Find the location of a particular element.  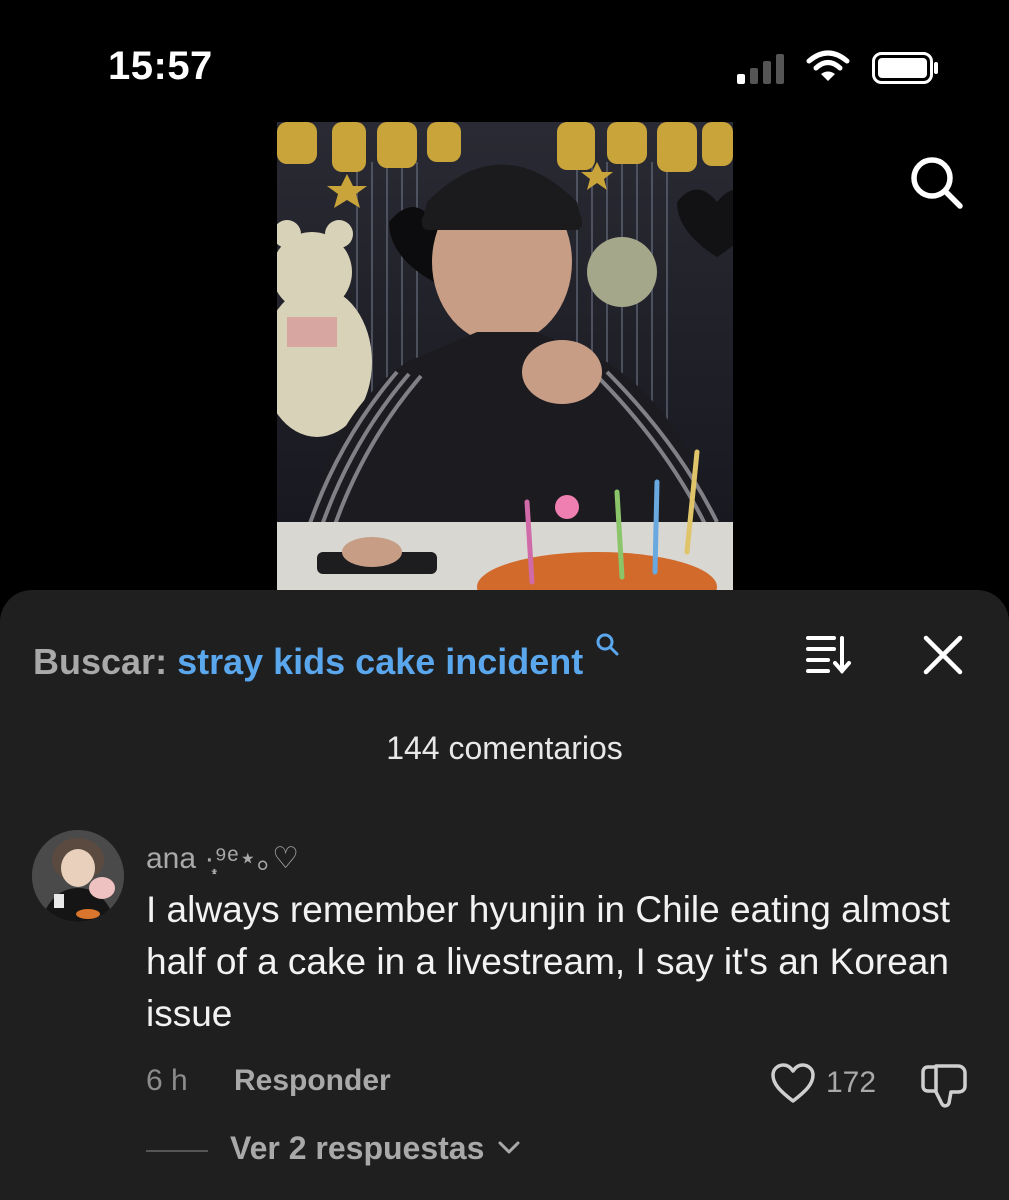

wifi-icon is located at coordinates (828, 65).